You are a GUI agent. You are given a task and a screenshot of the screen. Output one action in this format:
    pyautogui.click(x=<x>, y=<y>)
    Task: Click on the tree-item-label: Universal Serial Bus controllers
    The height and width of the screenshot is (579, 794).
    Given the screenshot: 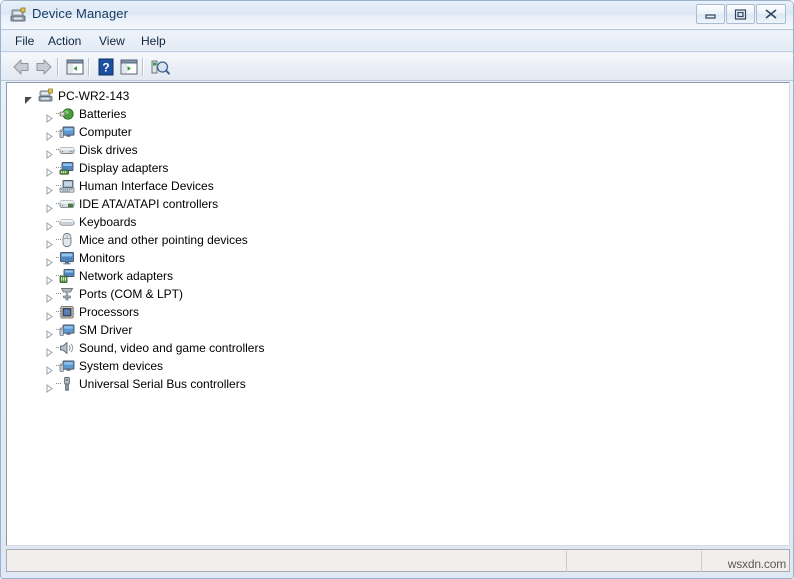 What is the action you would take?
    pyautogui.click(x=162, y=384)
    